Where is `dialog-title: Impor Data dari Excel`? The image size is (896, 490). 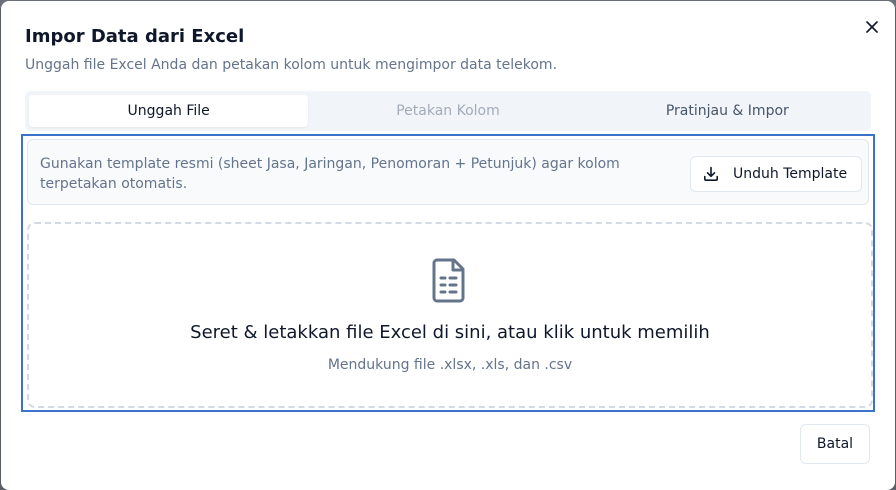 dialog-title: Impor Data dari Excel is located at coordinates (135, 36).